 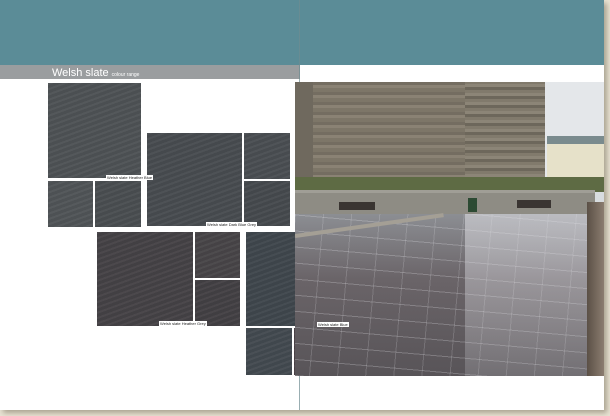 What do you see at coordinates (80, 73) in the screenshot?
I see `page-title-text: Welsh slate` at bounding box center [80, 73].